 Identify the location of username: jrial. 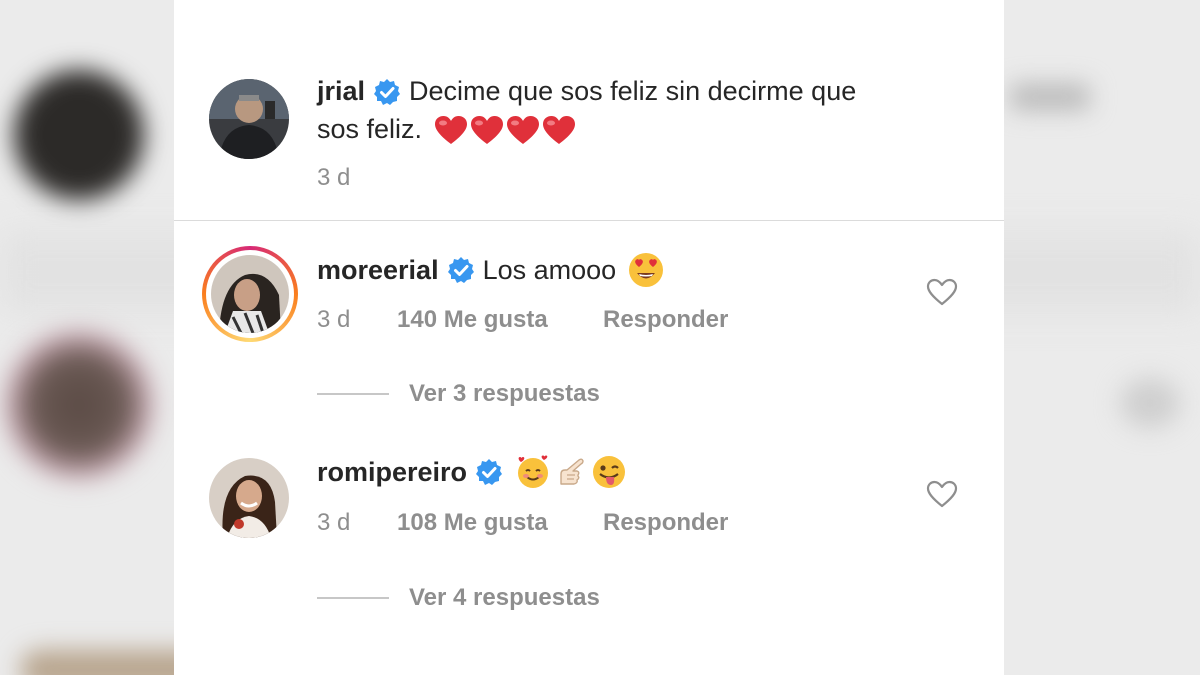
(341, 91).